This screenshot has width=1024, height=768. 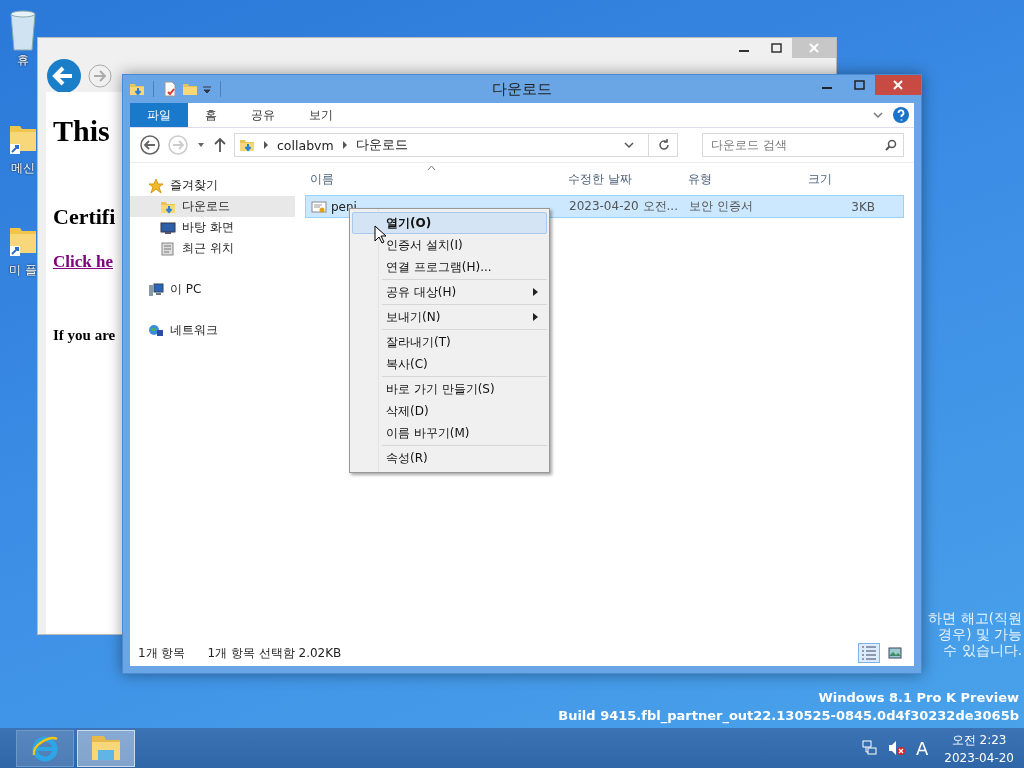 I want to click on column-header: 수정한 날짜, so click(x=623, y=179).